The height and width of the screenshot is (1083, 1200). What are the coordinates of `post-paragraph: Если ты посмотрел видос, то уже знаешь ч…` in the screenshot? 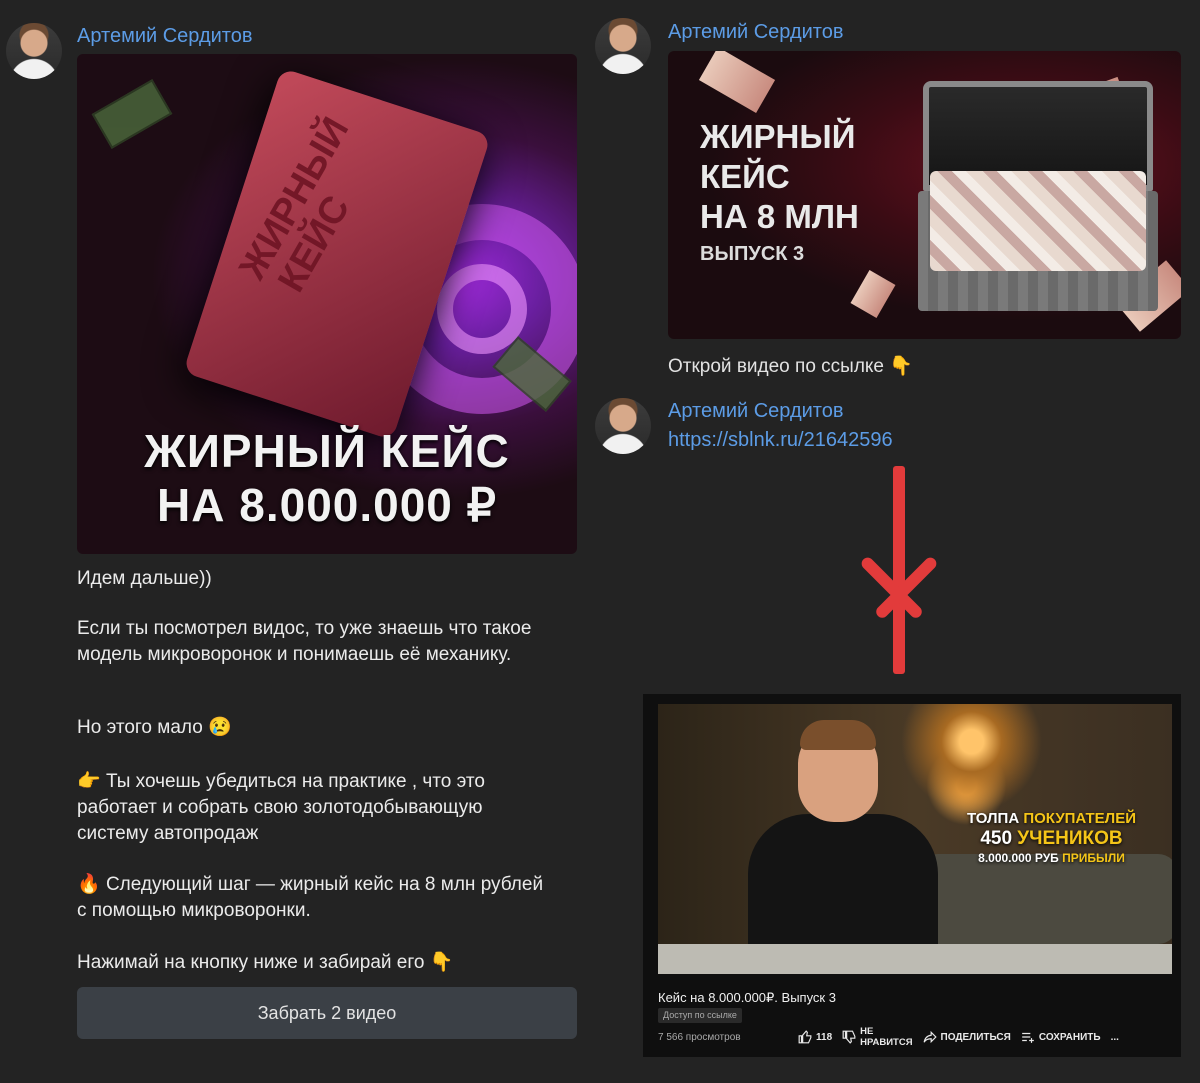 It's located at (304, 641).